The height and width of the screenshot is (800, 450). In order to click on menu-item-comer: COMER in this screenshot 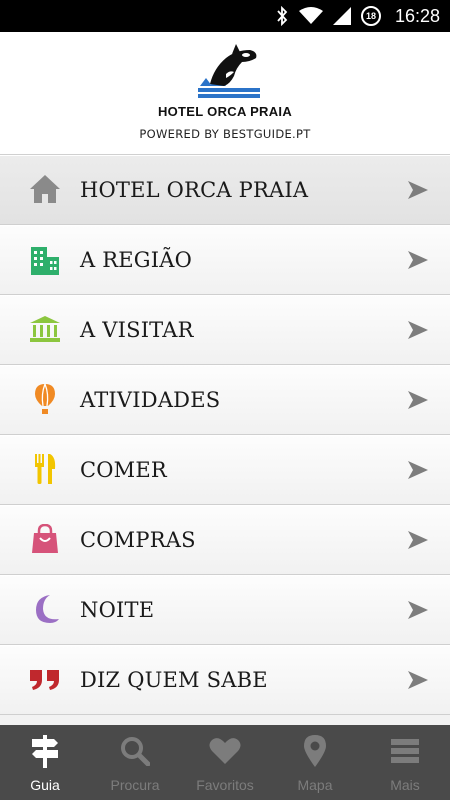, I will do `click(225, 470)`.